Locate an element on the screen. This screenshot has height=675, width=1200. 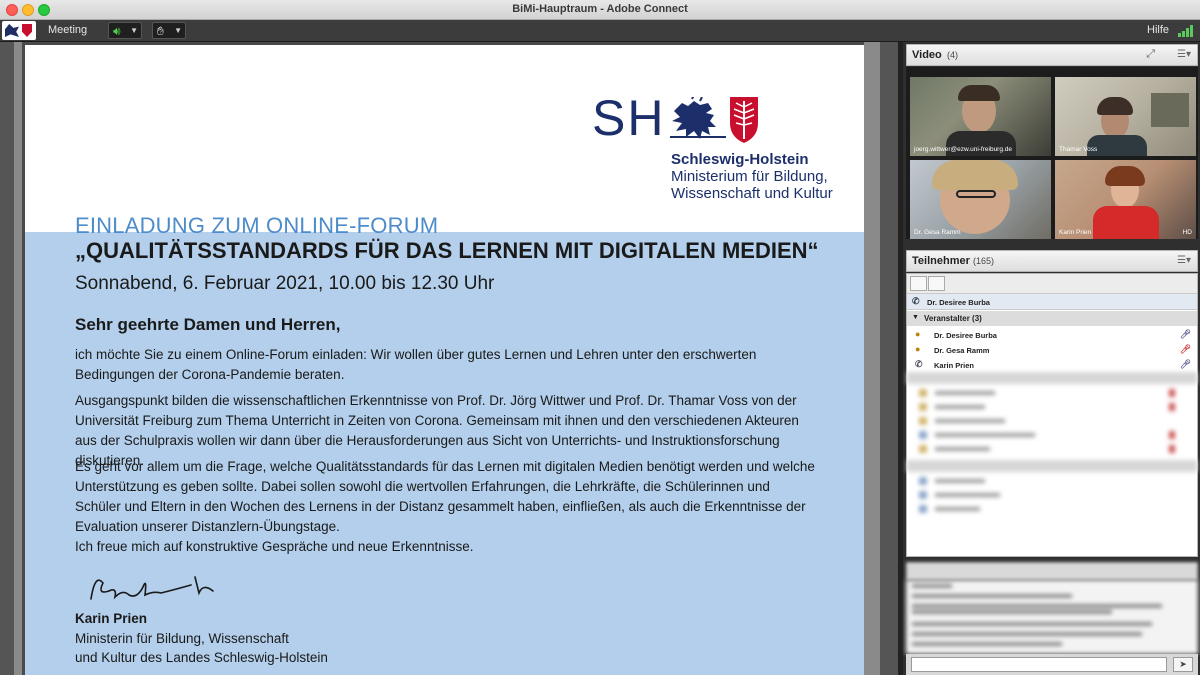
participants-toolbar is located at coordinates (1052, 284).